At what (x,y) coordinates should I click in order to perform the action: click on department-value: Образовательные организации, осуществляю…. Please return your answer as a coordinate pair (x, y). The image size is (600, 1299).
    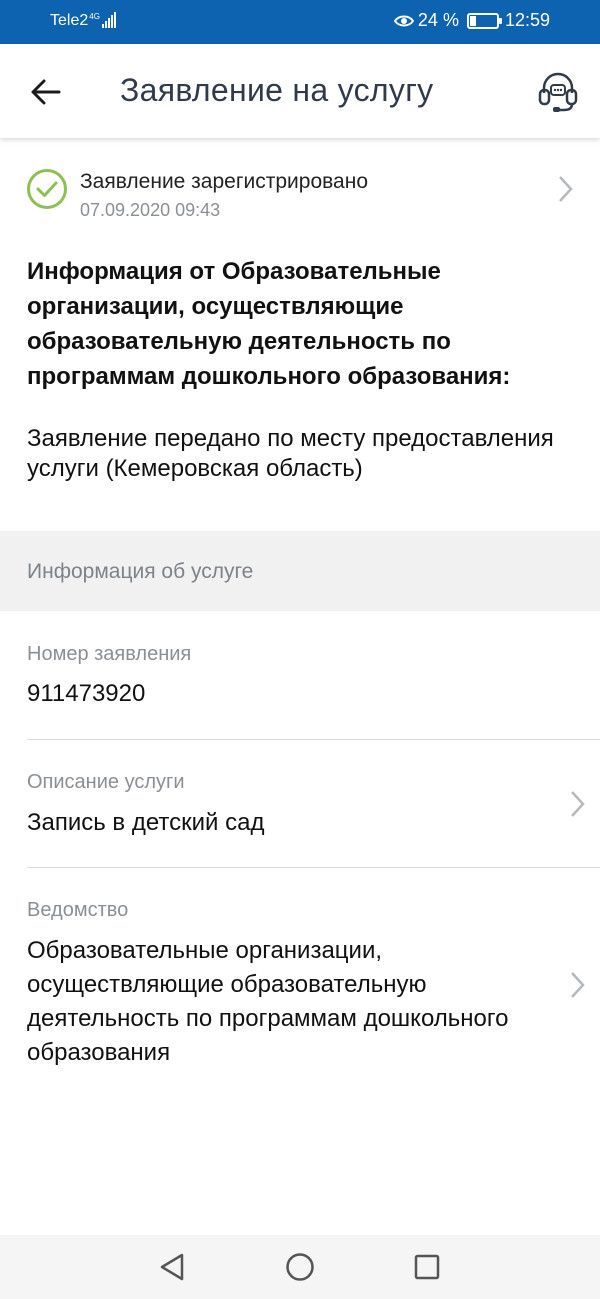
    Looking at the image, I should click on (268, 1001).